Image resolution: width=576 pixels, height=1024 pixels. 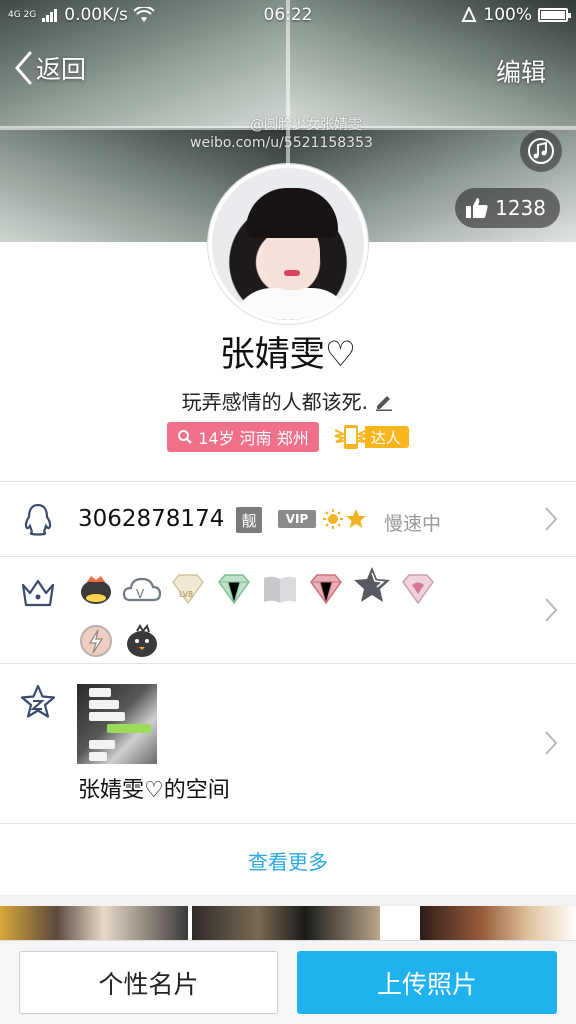 I want to click on see-more-link: 查看更多, so click(x=288, y=860).